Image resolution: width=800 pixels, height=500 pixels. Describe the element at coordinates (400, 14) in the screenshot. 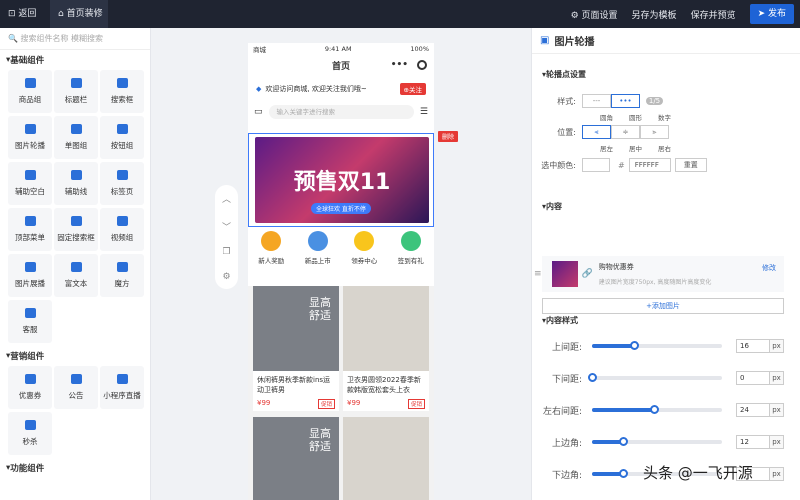

I see `top-bar: ⊡ 返回 ⌂ 首页装修 ⚙ 页面设置 另存为模板 保存并预览 ➤ 发布` at that location.